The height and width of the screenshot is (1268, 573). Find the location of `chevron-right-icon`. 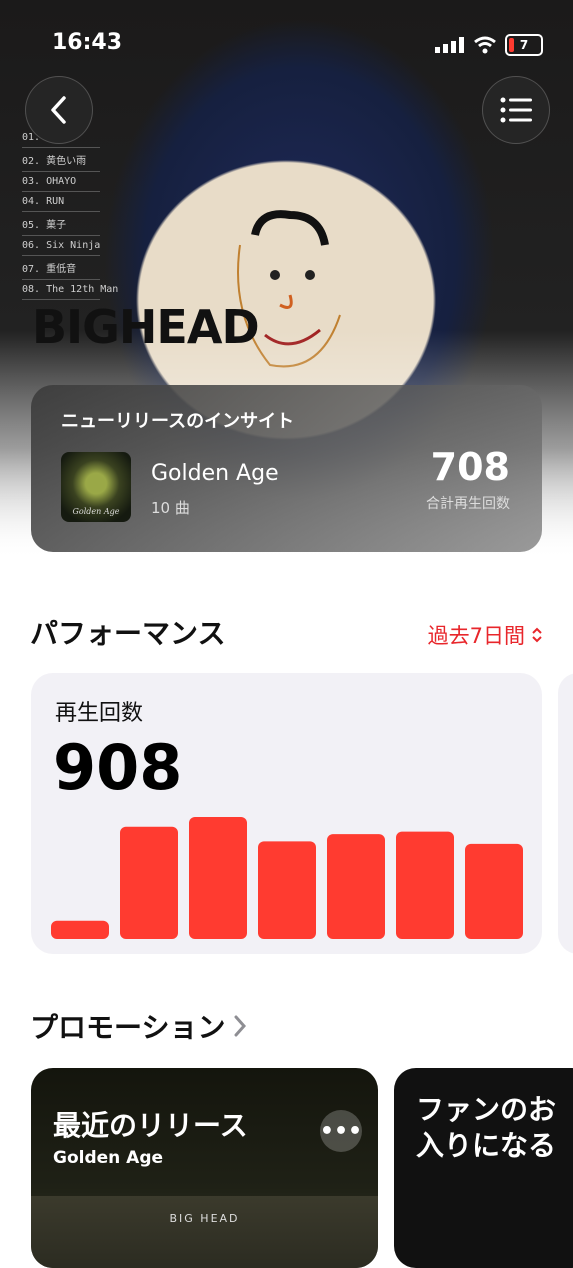

chevron-right-icon is located at coordinates (240, 1026).